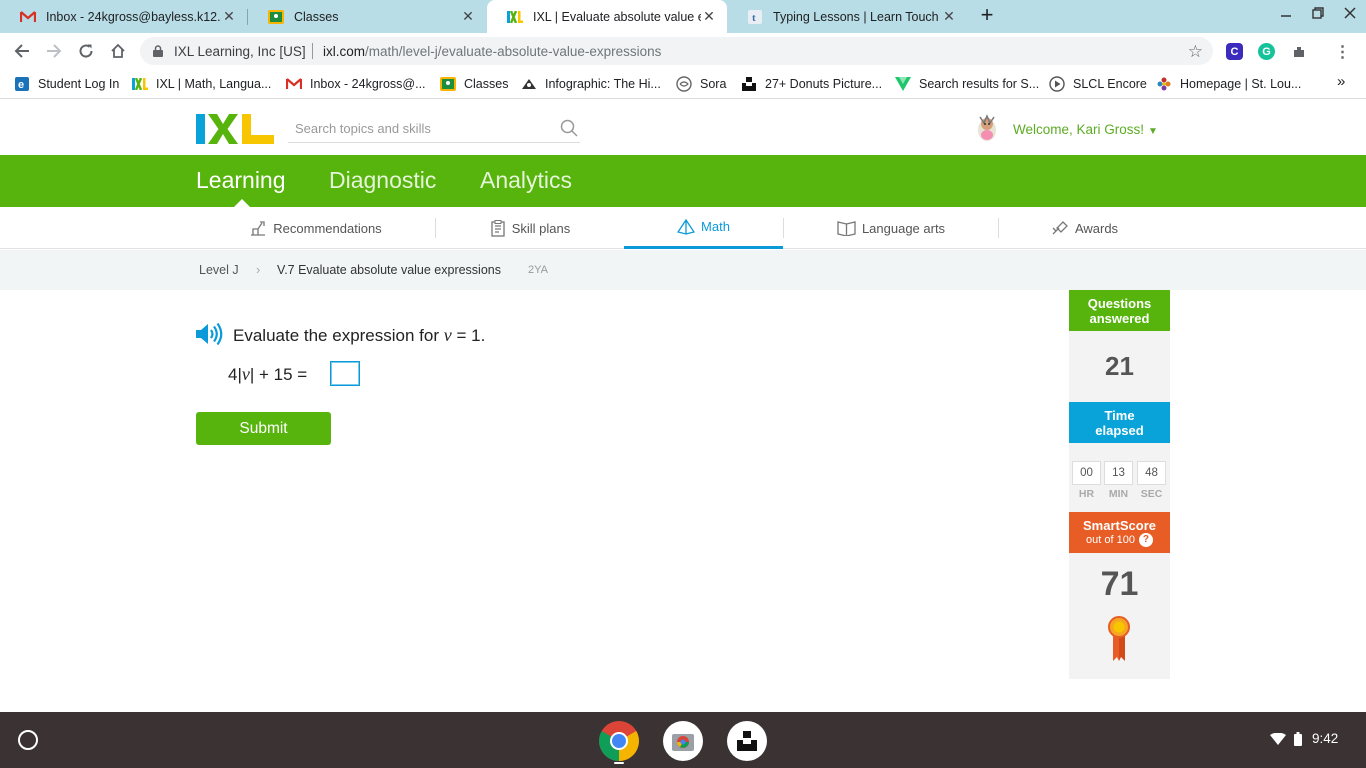 This screenshot has width=1366, height=768. I want to click on subnav-label: Recommendations, so click(327, 228).